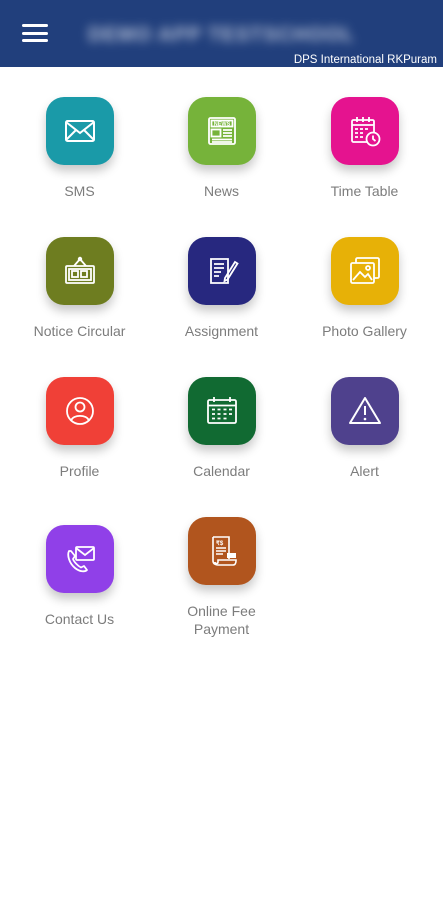 This screenshot has width=443, height=900. What do you see at coordinates (79, 619) in the screenshot?
I see `tile-label: Contact Us` at bounding box center [79, 619].